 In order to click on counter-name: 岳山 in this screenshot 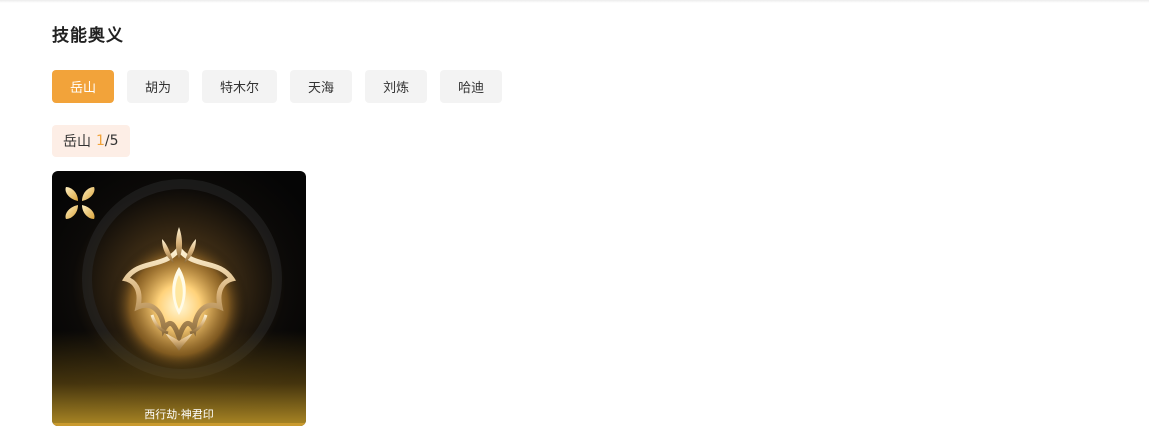, I will do `click(77, 142)`.